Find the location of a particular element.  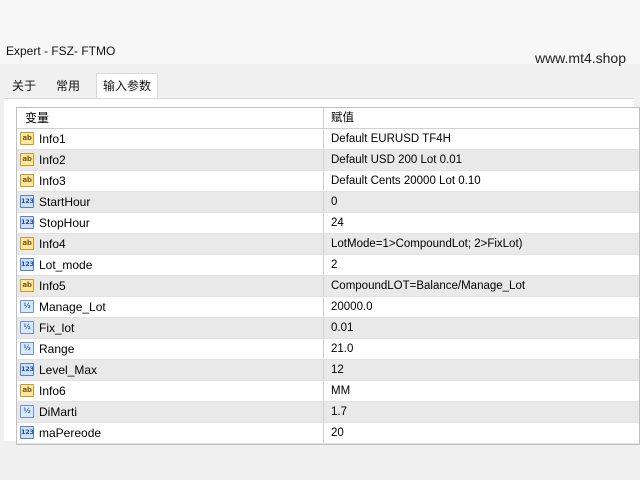

parameter-value: 20000.0 is located at coordinates (352, 307).